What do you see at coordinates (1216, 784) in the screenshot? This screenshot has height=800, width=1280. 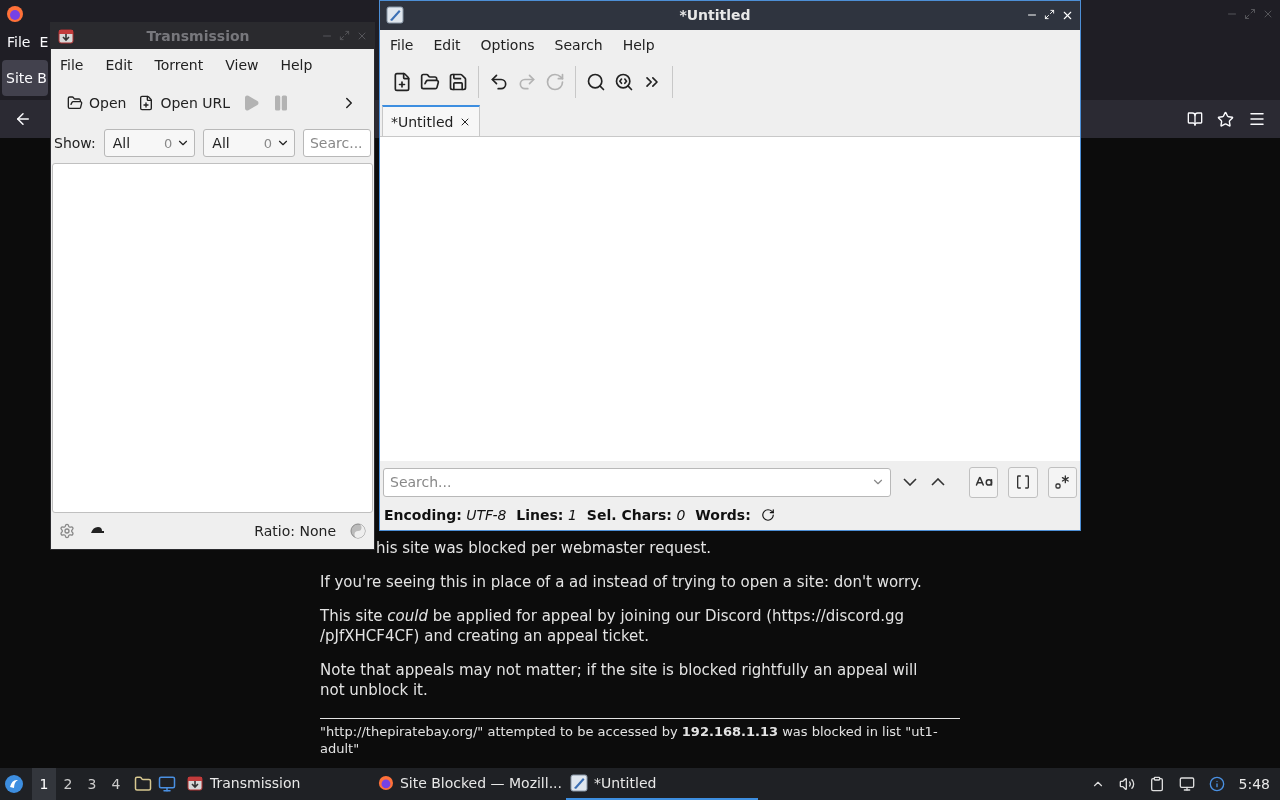 I see `info-icon` at bounding box center [1216, 784].